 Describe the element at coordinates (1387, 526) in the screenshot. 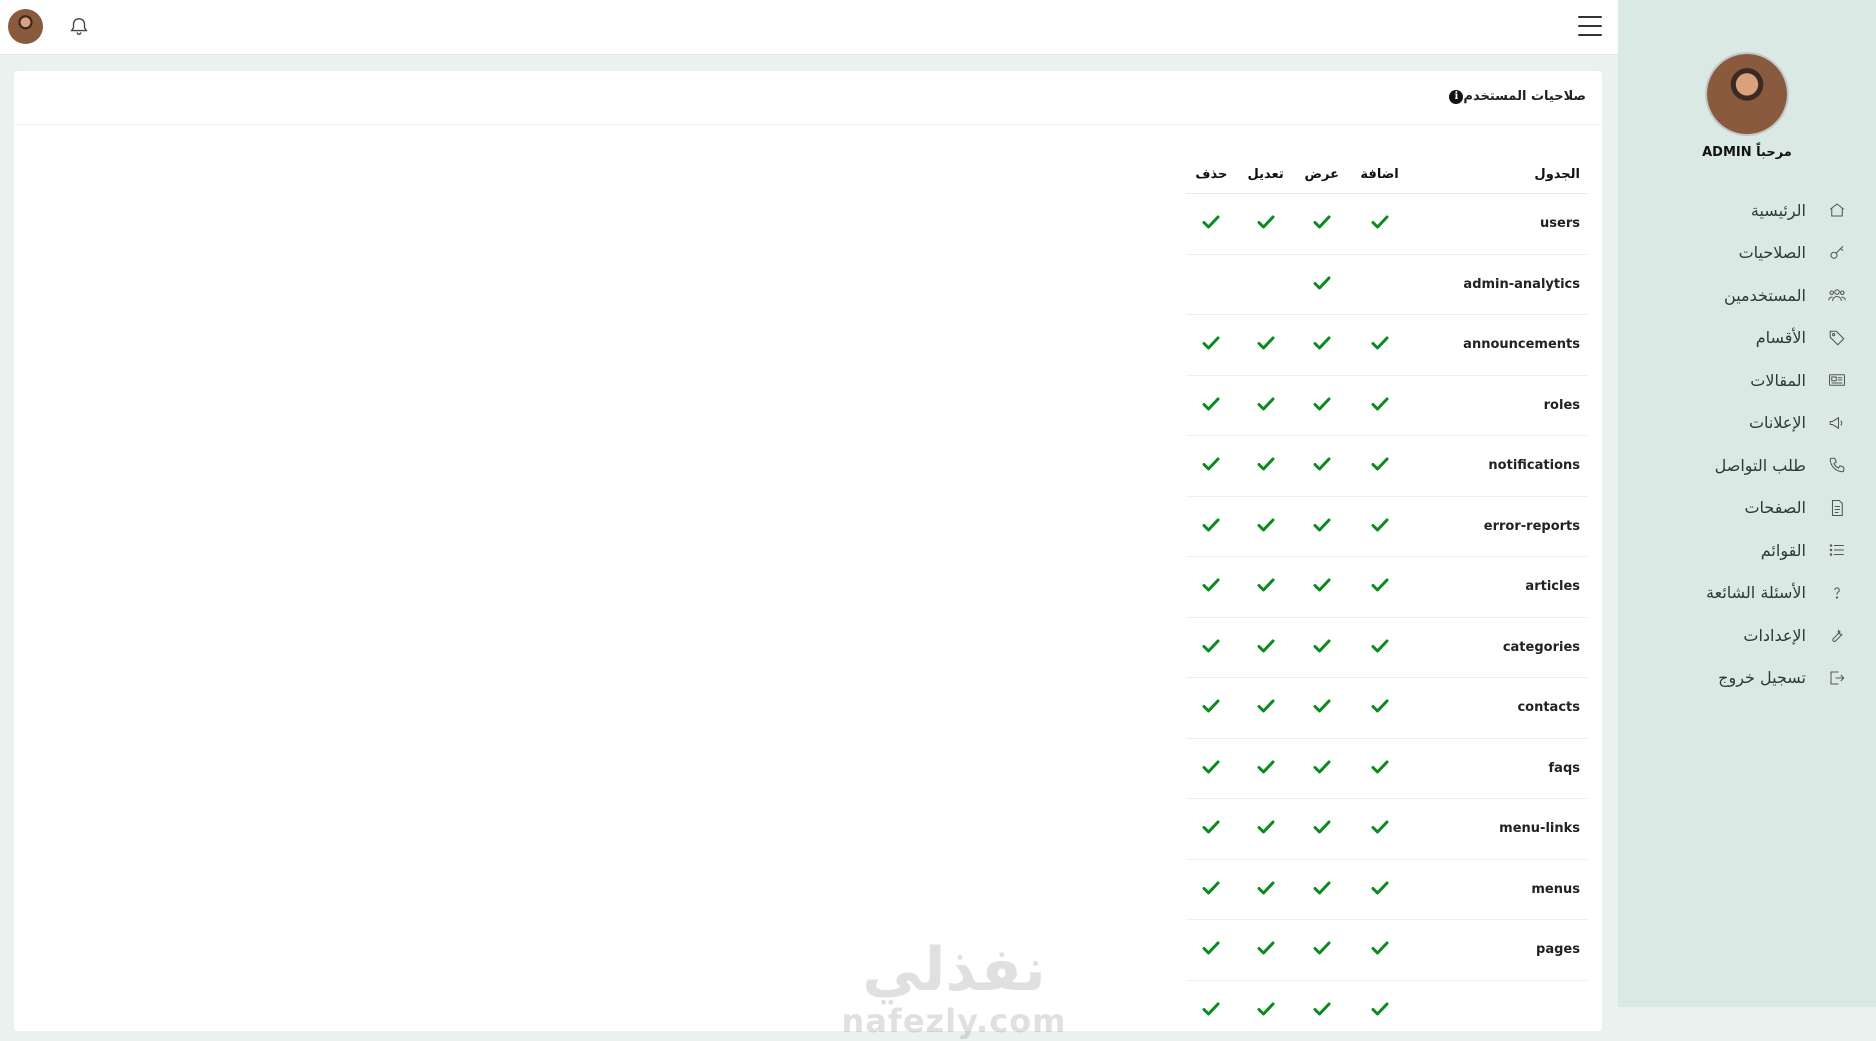

I see `table-row: error-reports` at that location.